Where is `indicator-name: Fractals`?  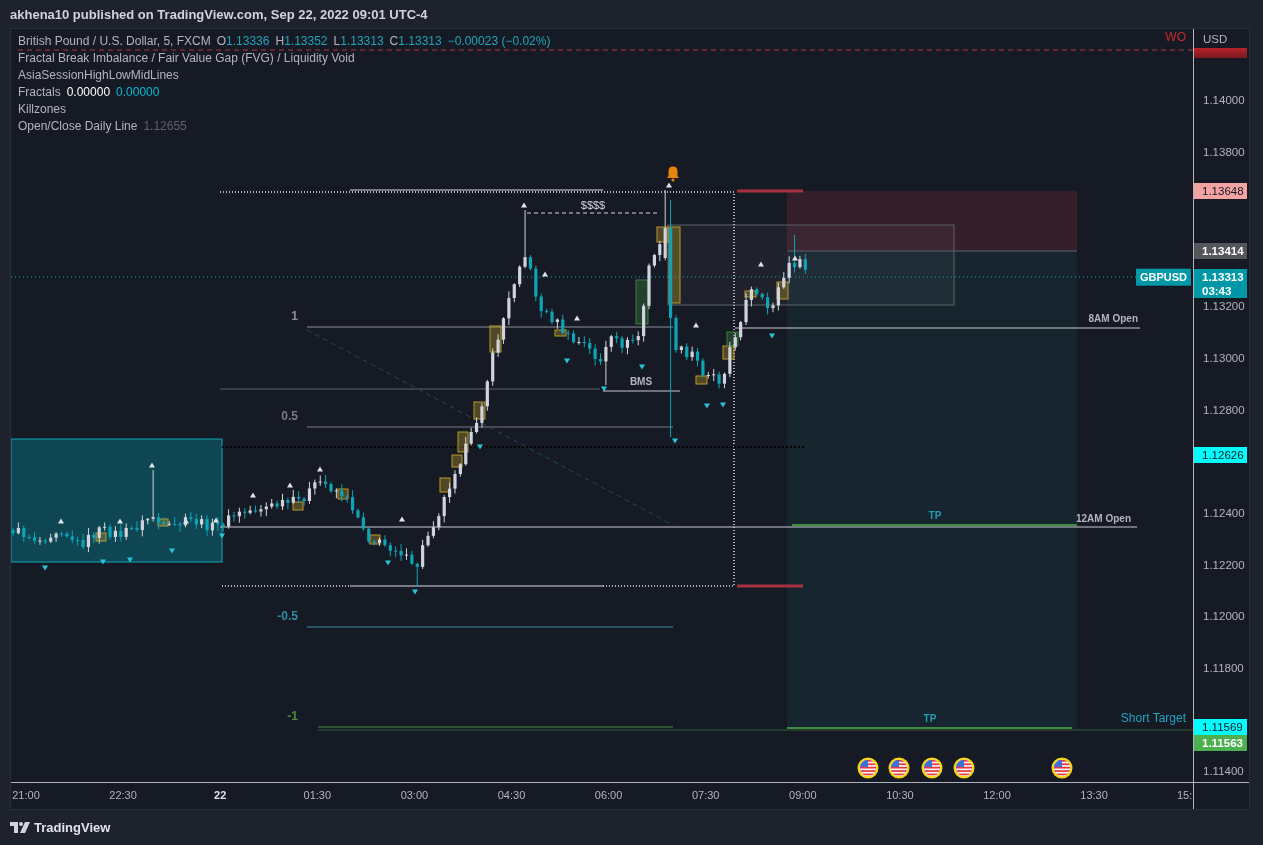
indicator-name: Fractals is located at coordinates (39, 91).